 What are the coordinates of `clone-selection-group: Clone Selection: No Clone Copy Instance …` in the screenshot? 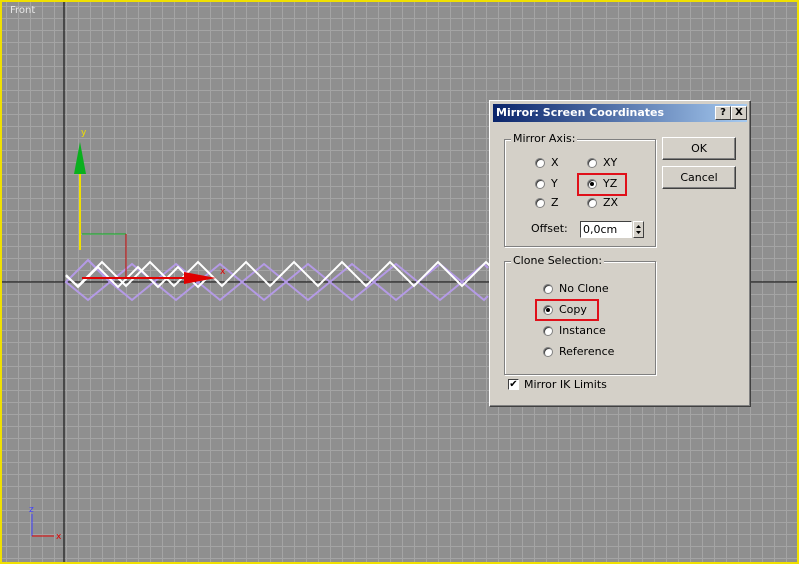 It's located at (580, 314).